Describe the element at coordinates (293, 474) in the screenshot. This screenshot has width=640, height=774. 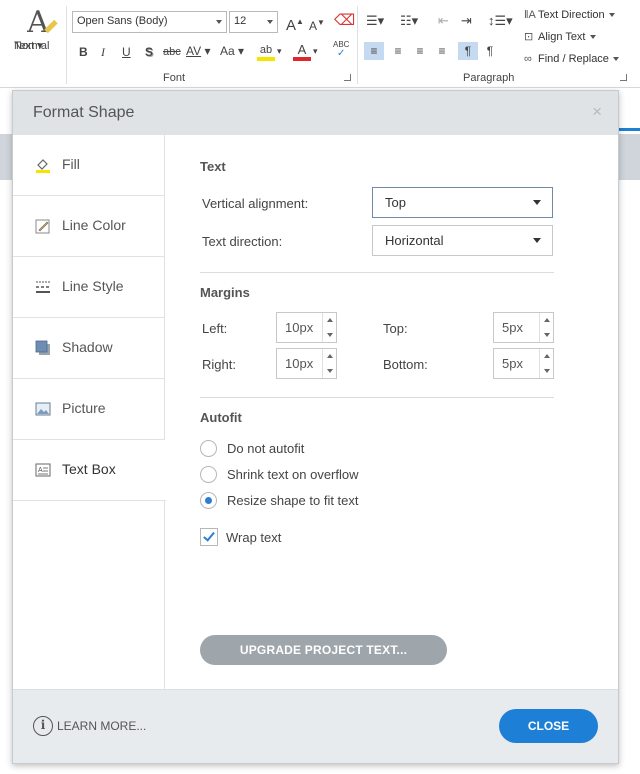
I see `radio-label: Shrink text on overflow` at that location.